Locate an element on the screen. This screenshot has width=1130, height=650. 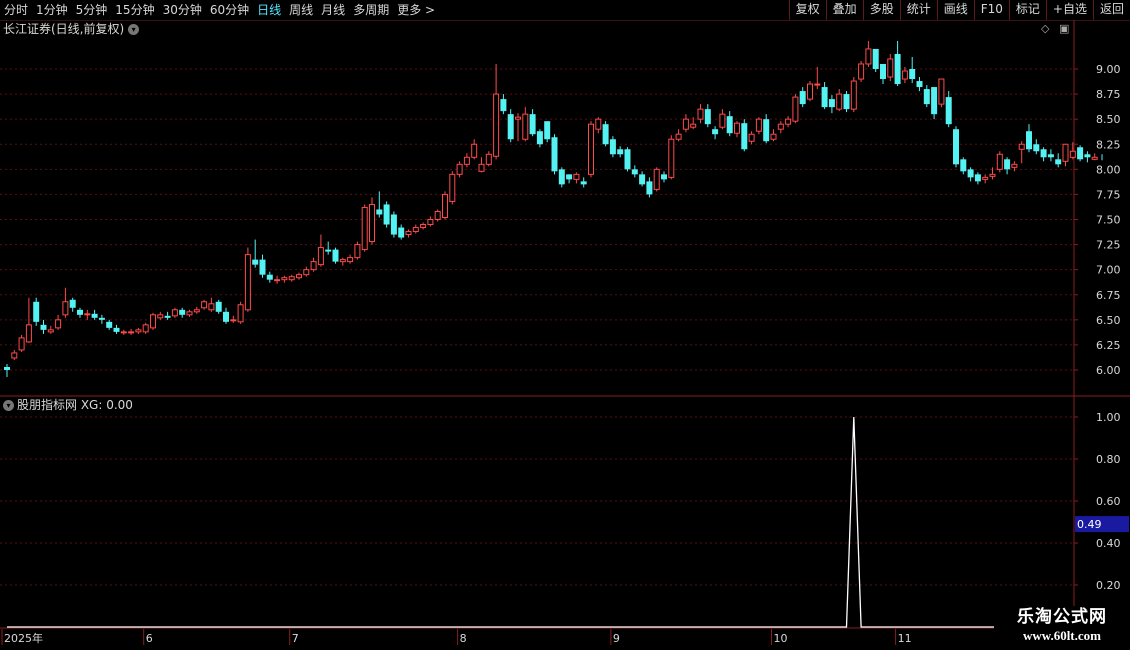
price-tick-label: 8.75 is located at coordinates (1108, 94).